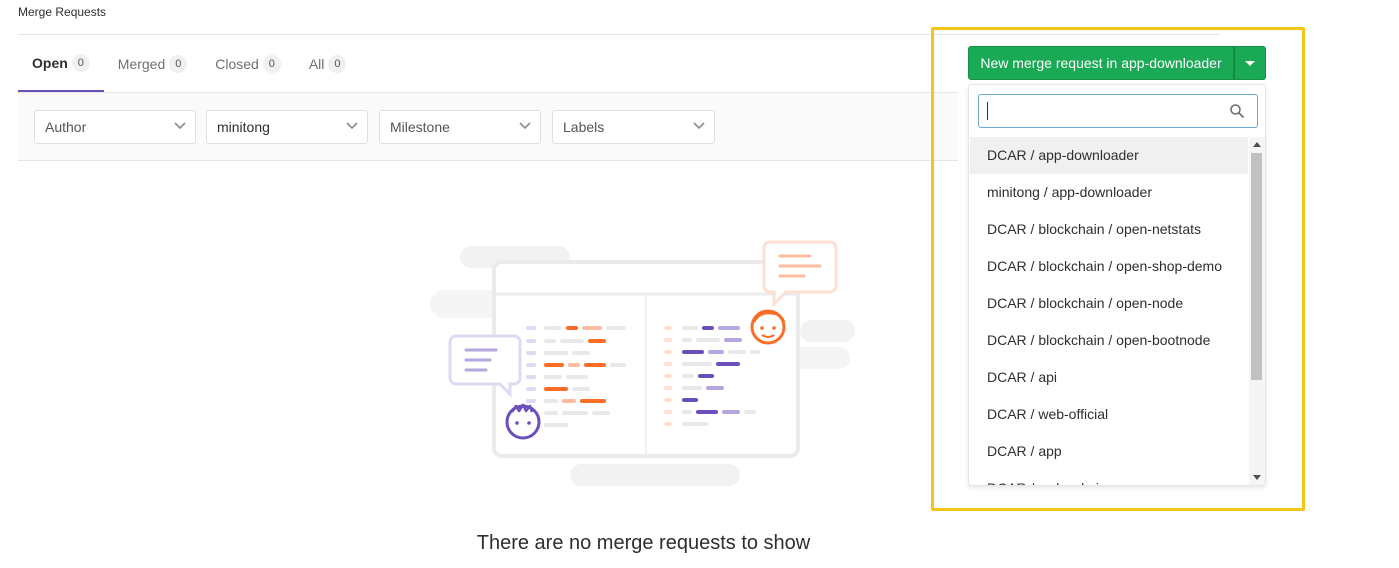 The height and width of the screenshot is (568, 1399). Describe the element at coordinates (1109, 451) in the screenshot. I see `project-option: DCAR / app` at that location.